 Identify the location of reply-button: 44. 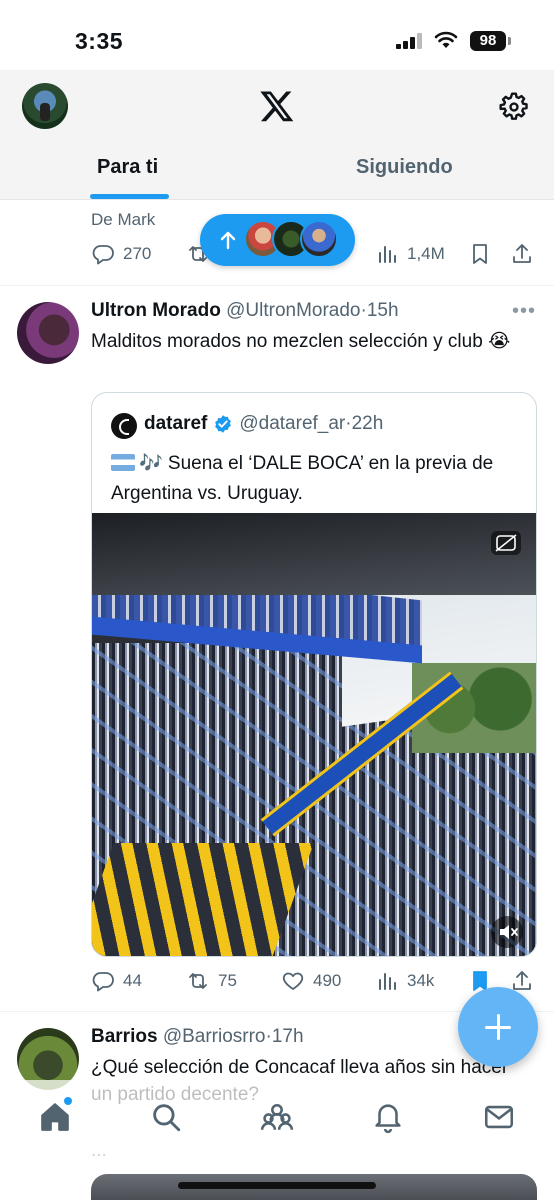
(116, 981).